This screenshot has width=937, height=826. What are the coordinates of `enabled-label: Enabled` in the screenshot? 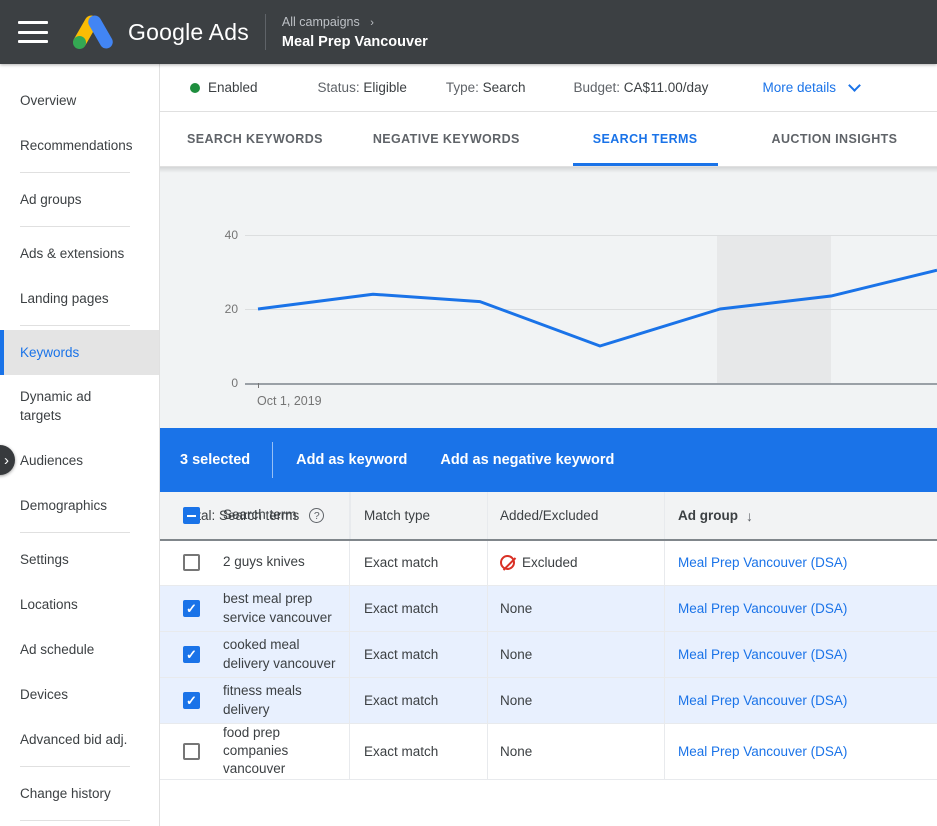 It's located at (233, 87).